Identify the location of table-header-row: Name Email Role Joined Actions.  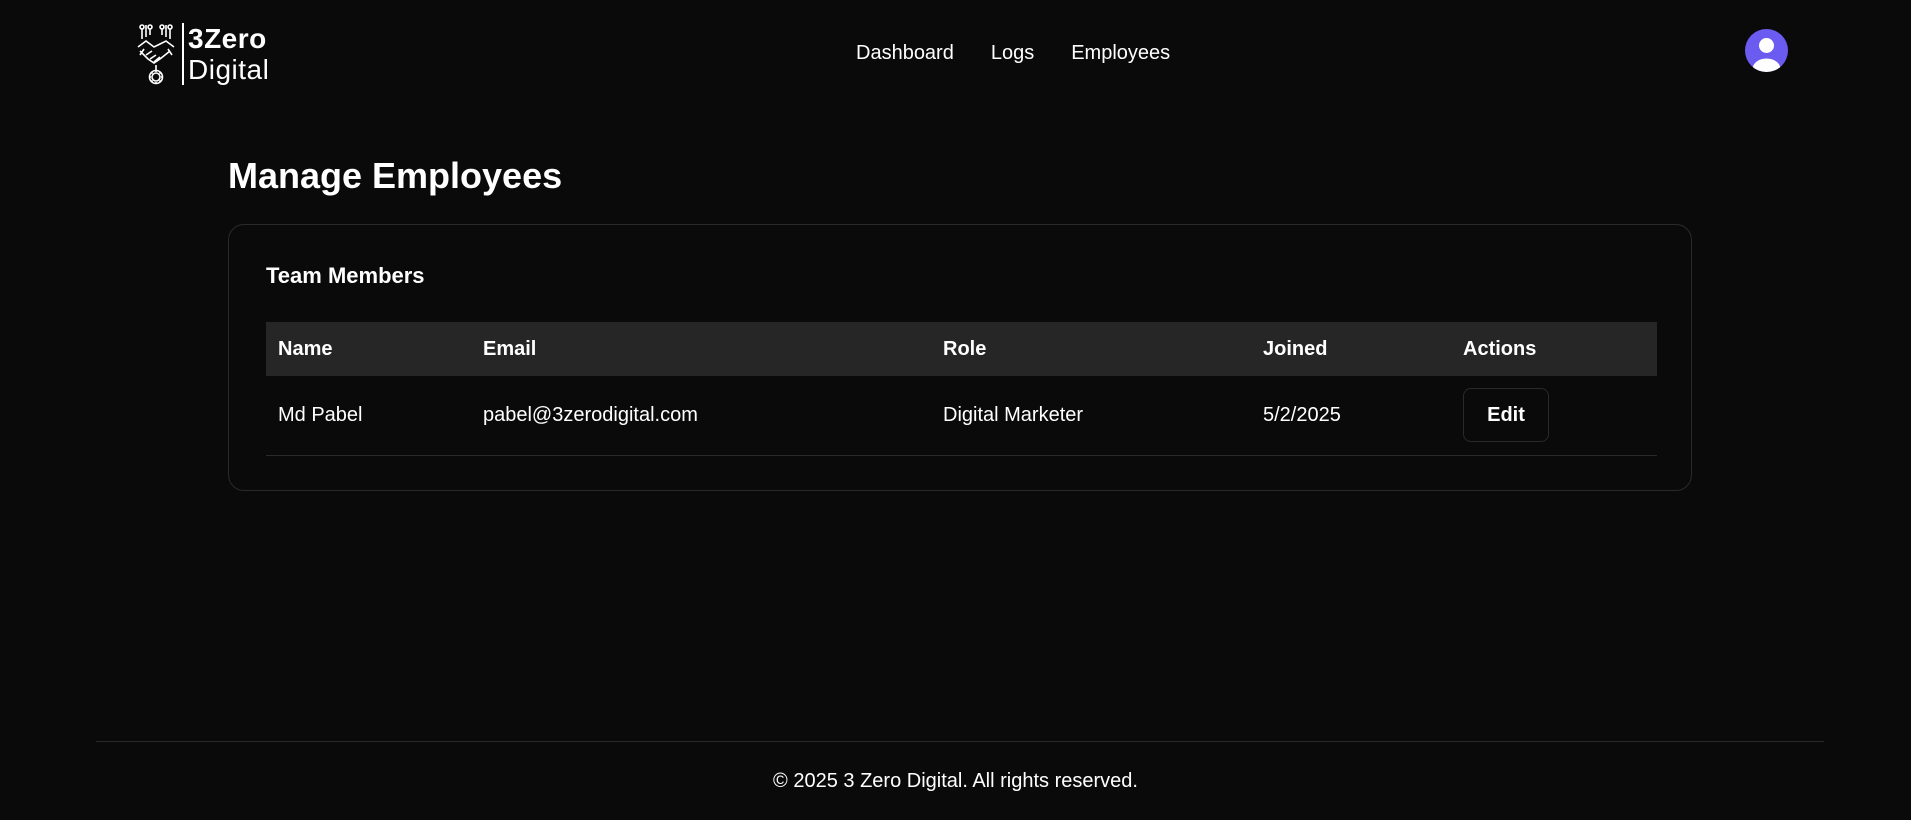
(961, 349).